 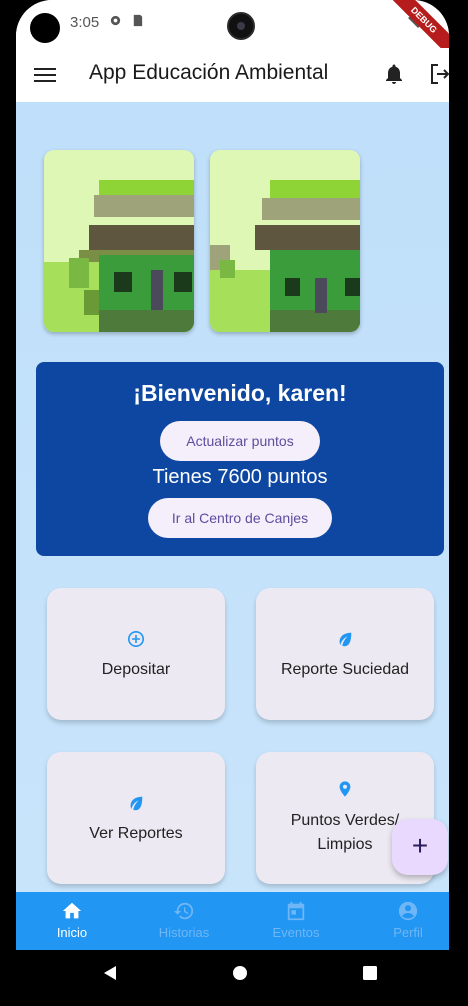 I want to click on account-icon, so click(x=408, y=911).